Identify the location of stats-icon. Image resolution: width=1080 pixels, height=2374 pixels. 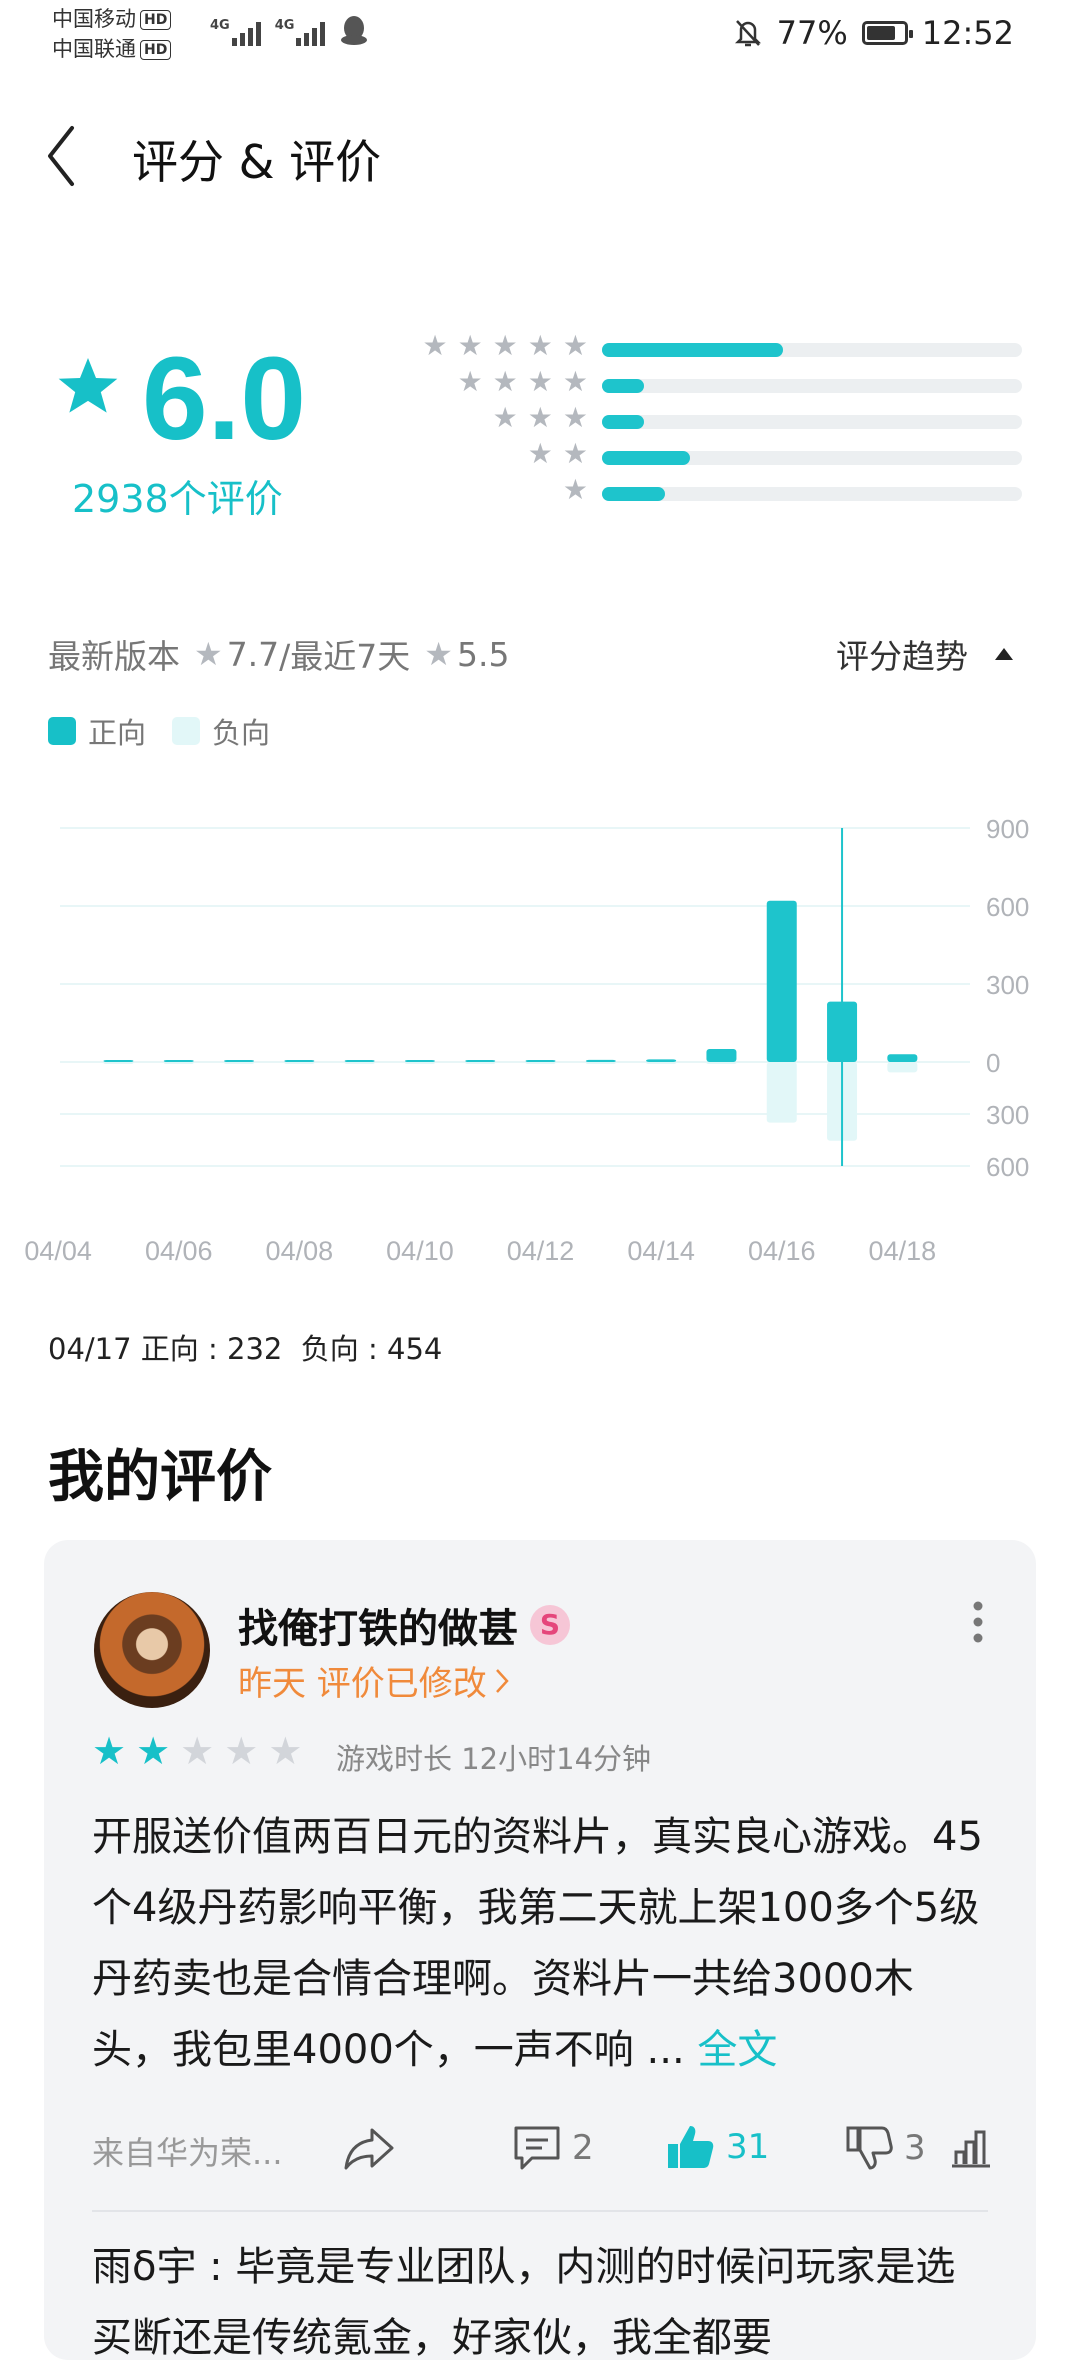
(971, 2148).